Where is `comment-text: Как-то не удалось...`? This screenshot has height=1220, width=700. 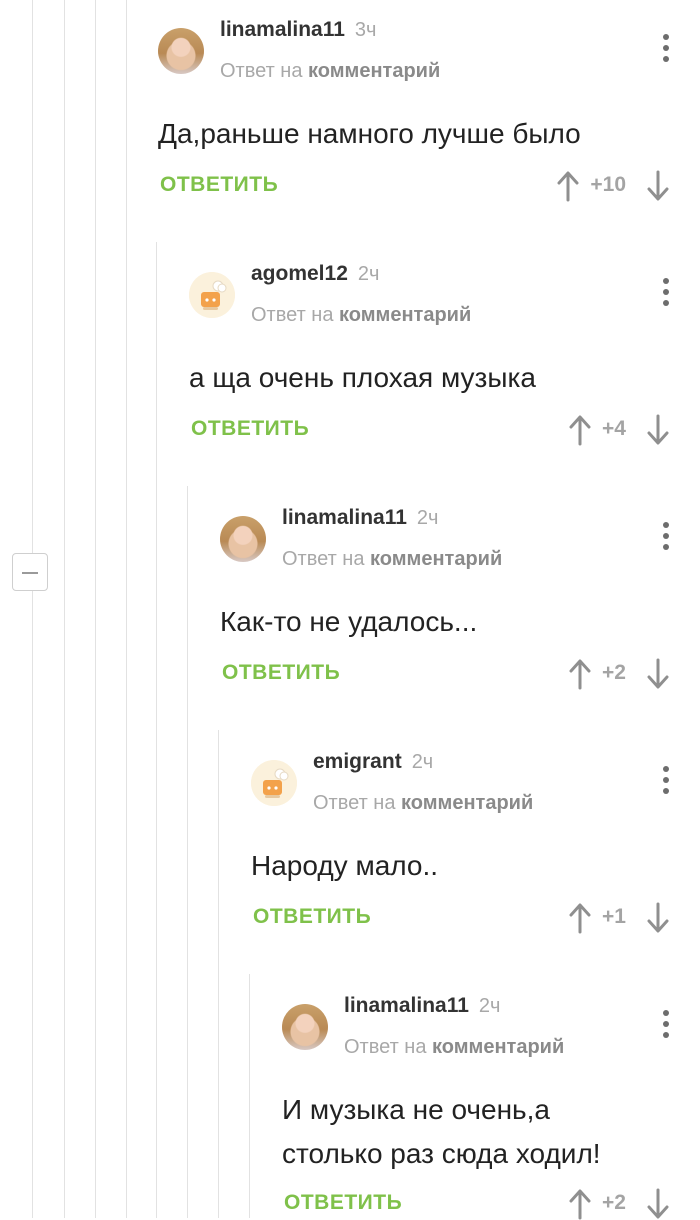 comment-text: Как-то не удалось... is located at coordinates (349, 621).